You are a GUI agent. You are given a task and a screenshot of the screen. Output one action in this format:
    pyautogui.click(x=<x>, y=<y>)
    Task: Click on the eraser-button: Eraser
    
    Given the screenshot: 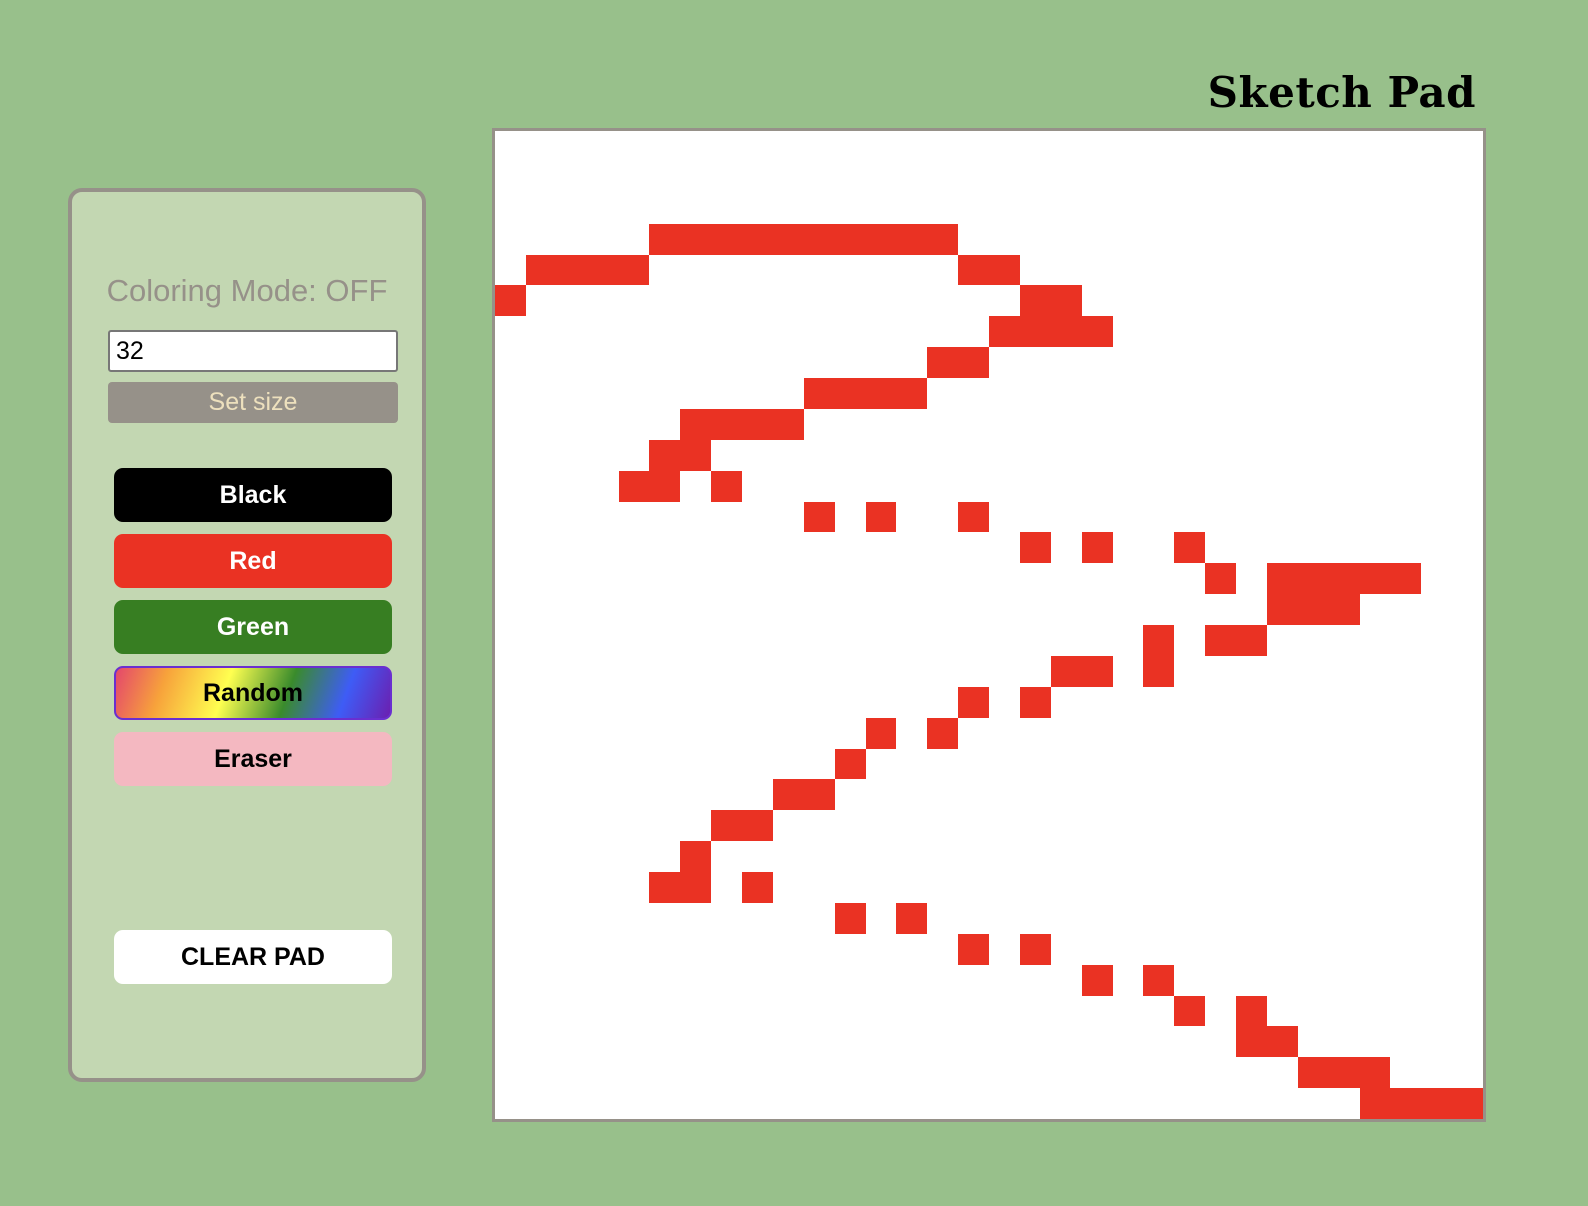 What is the action you would take?
    pyautogui.click(x=253, y=759)
    